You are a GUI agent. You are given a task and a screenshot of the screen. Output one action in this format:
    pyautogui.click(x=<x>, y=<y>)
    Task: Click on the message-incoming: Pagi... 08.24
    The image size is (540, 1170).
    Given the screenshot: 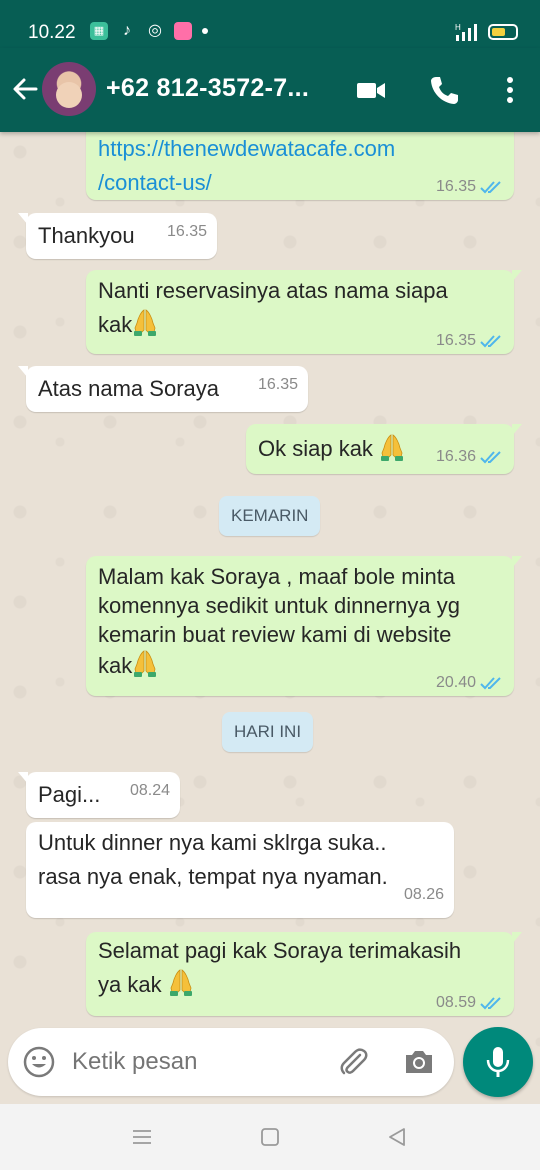 What is the action you would take?
    pyautogui.click(x=99, y=795)
    